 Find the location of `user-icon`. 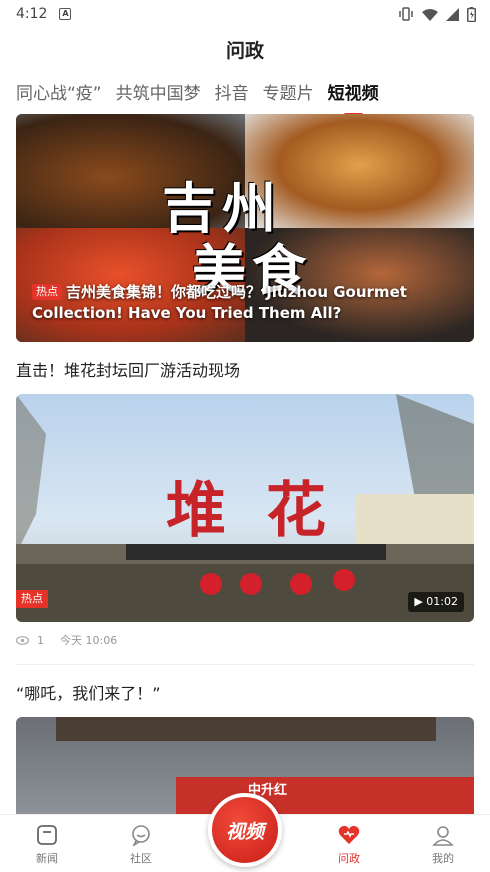

user-icon is located at coordinates (443, 836).